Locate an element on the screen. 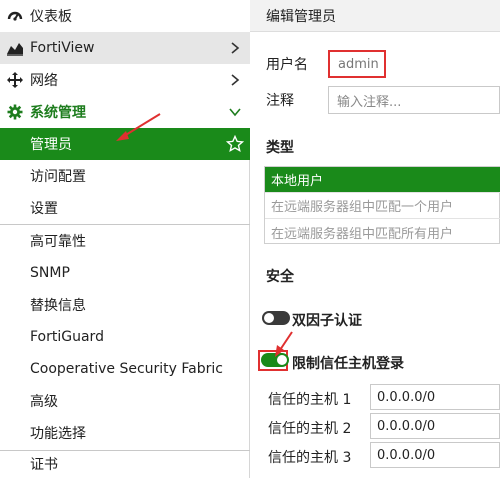 The image size is (500, 478). trusted-host-1-field: 0.0.0.0/0 is located at coordinates (435, 397).